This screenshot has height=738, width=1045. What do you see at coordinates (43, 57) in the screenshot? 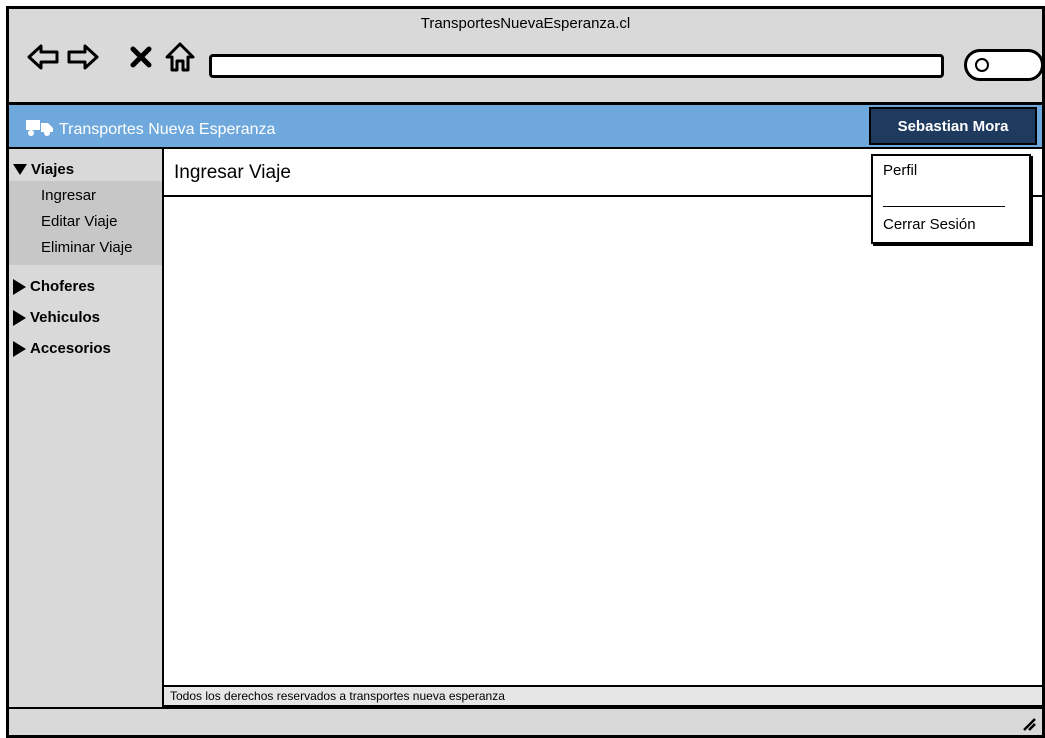
I see `back-arrow-icon` at bounding box center [43, 57].